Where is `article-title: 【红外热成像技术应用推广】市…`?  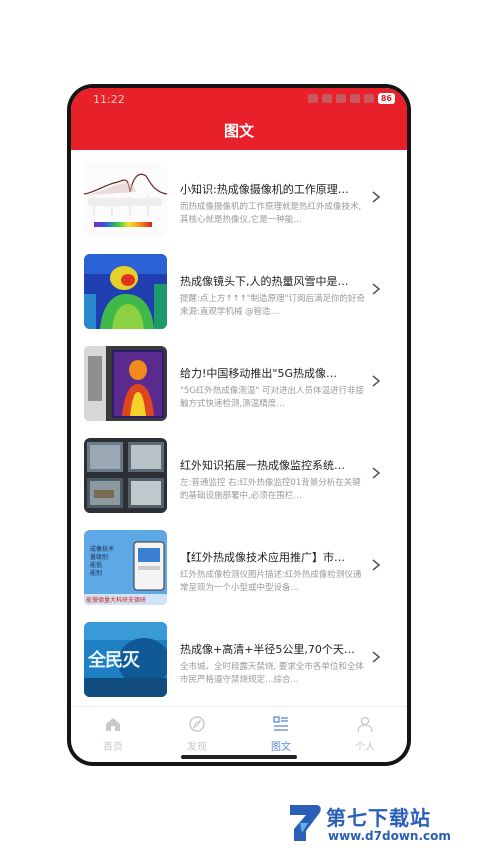
article-title: 【红外热成像技术应用推广】市… is located at coordinates (262, 557).